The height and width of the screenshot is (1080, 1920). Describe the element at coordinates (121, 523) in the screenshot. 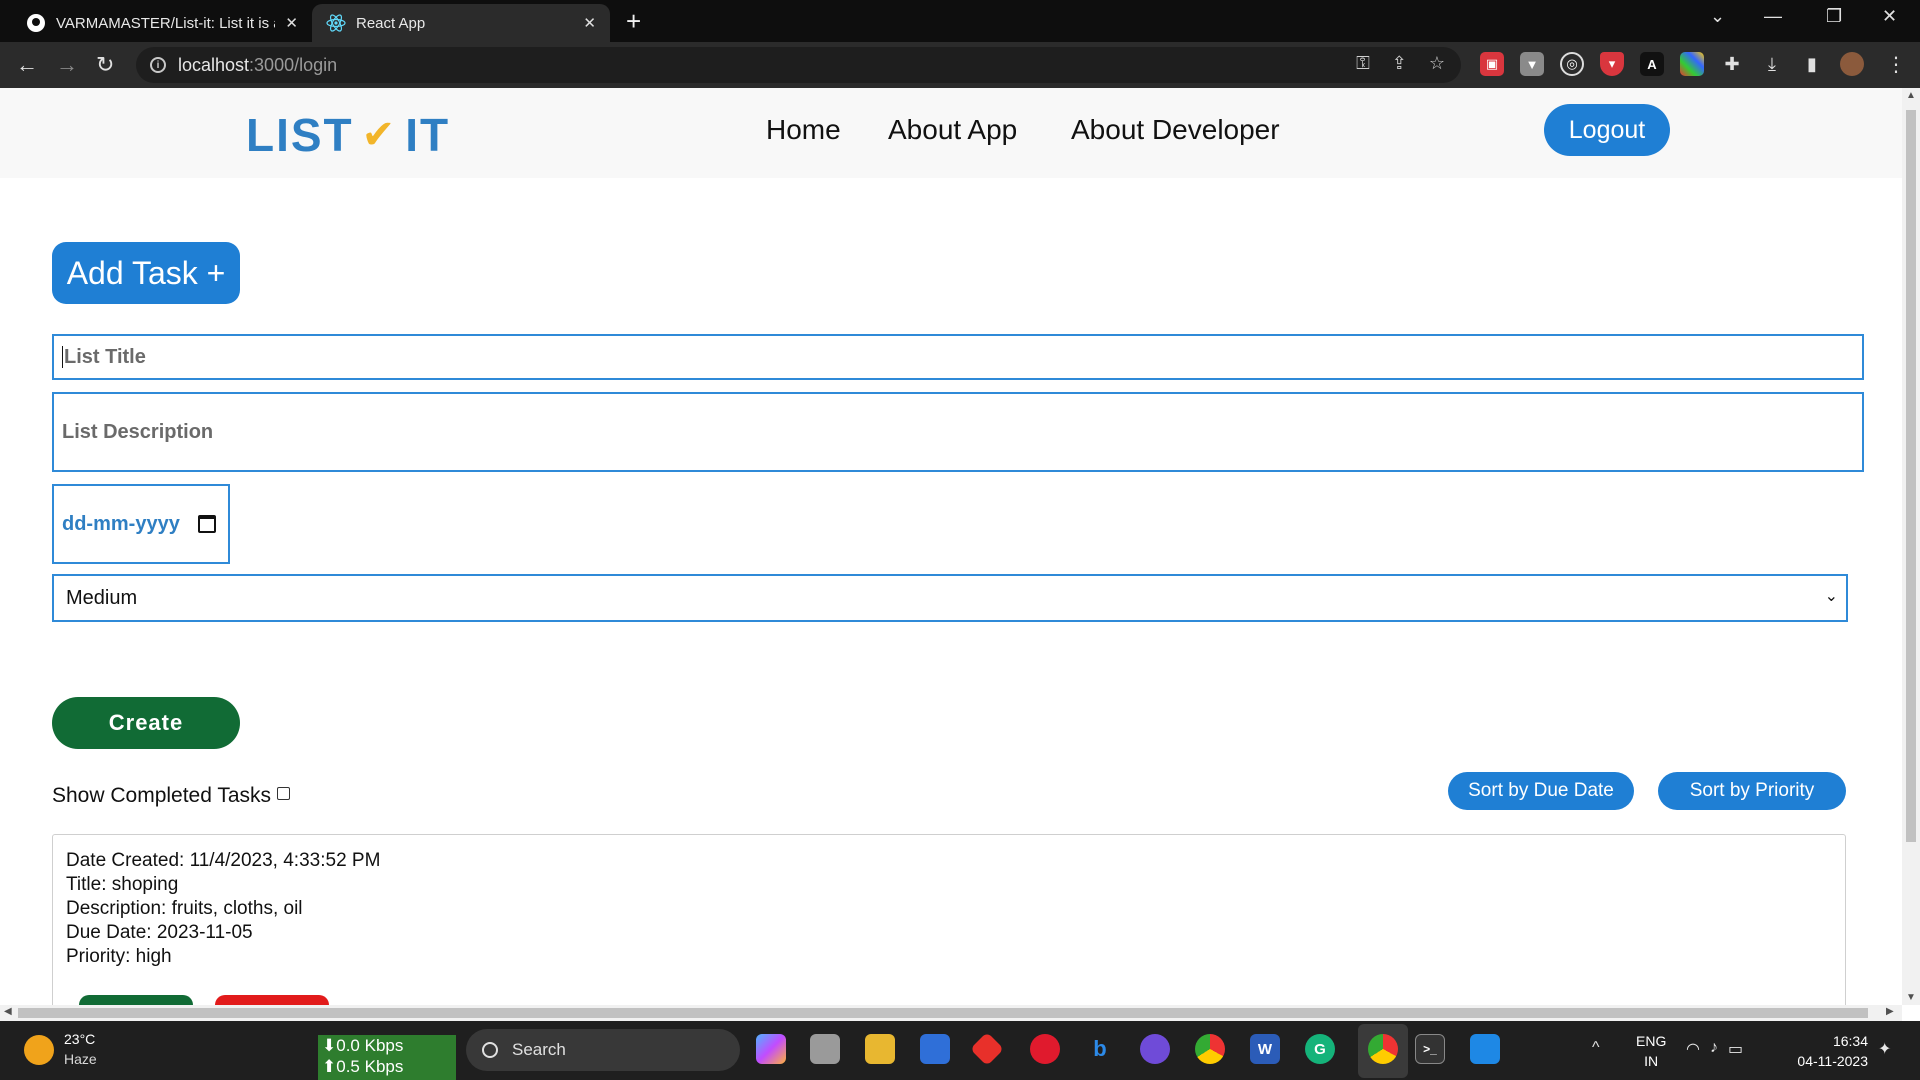

I see `due-date-placeholder: dd-mm-yyyy` at that location.